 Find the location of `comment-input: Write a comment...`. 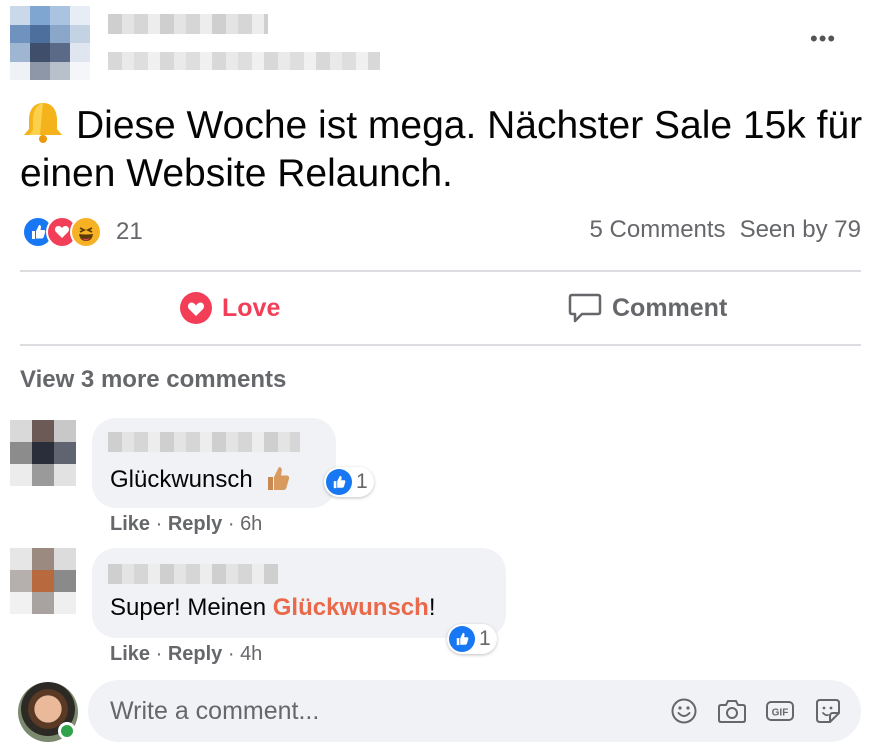

comment-input: Write a comment... is located at coordinates (214, 711).